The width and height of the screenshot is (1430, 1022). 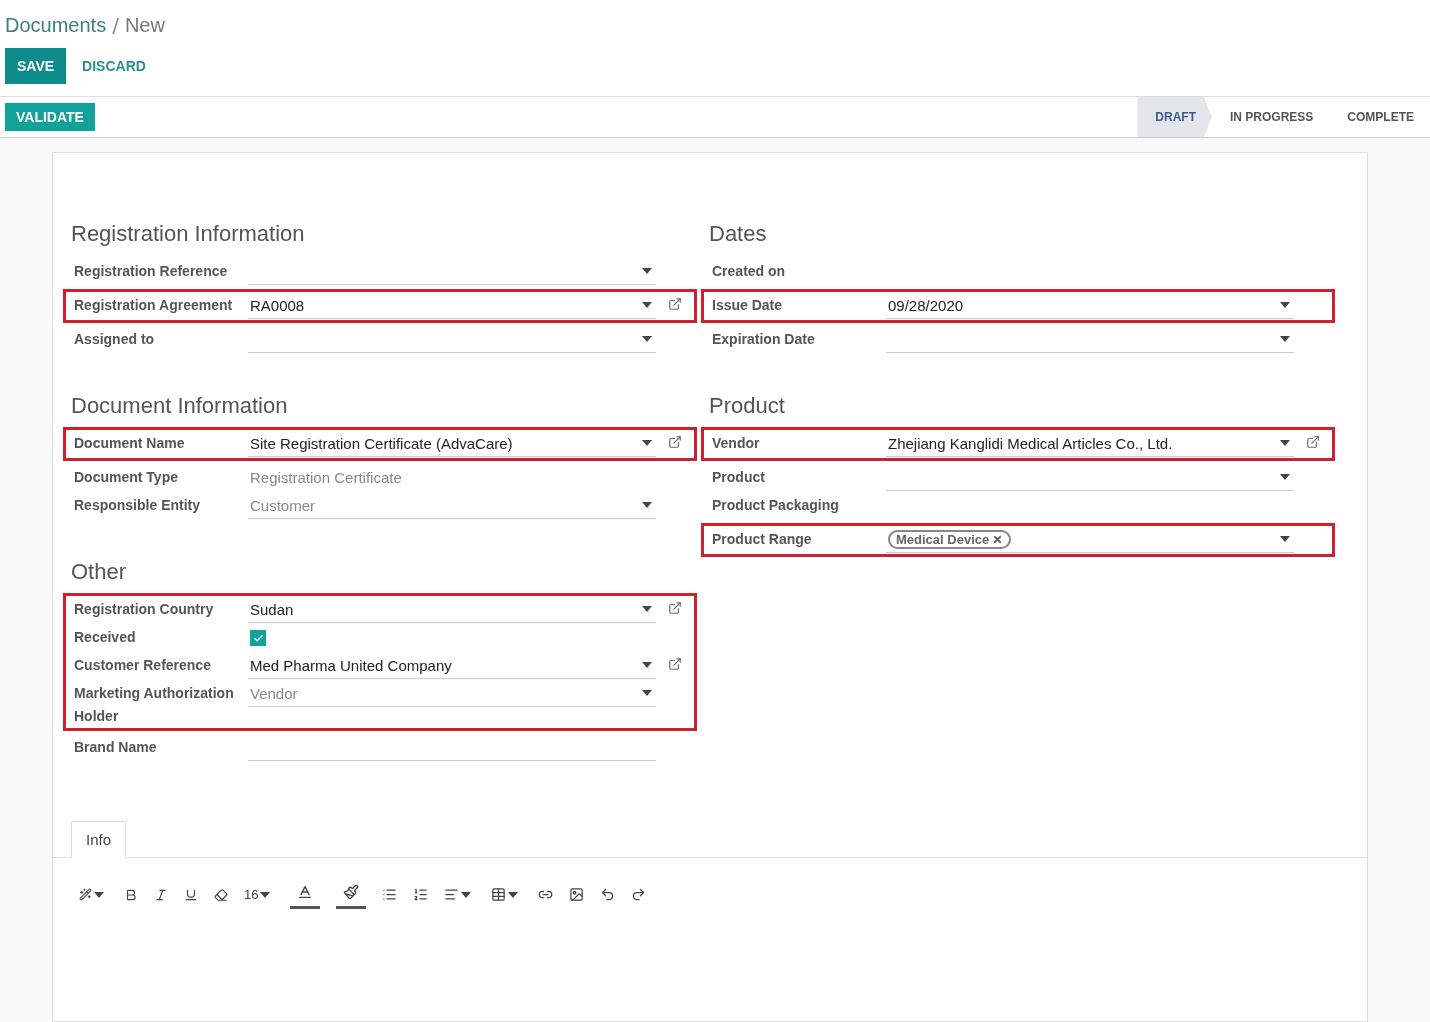 I want to click on input-field: Site Registration Certificate (AdvaCare), so click(x=452, y=443).